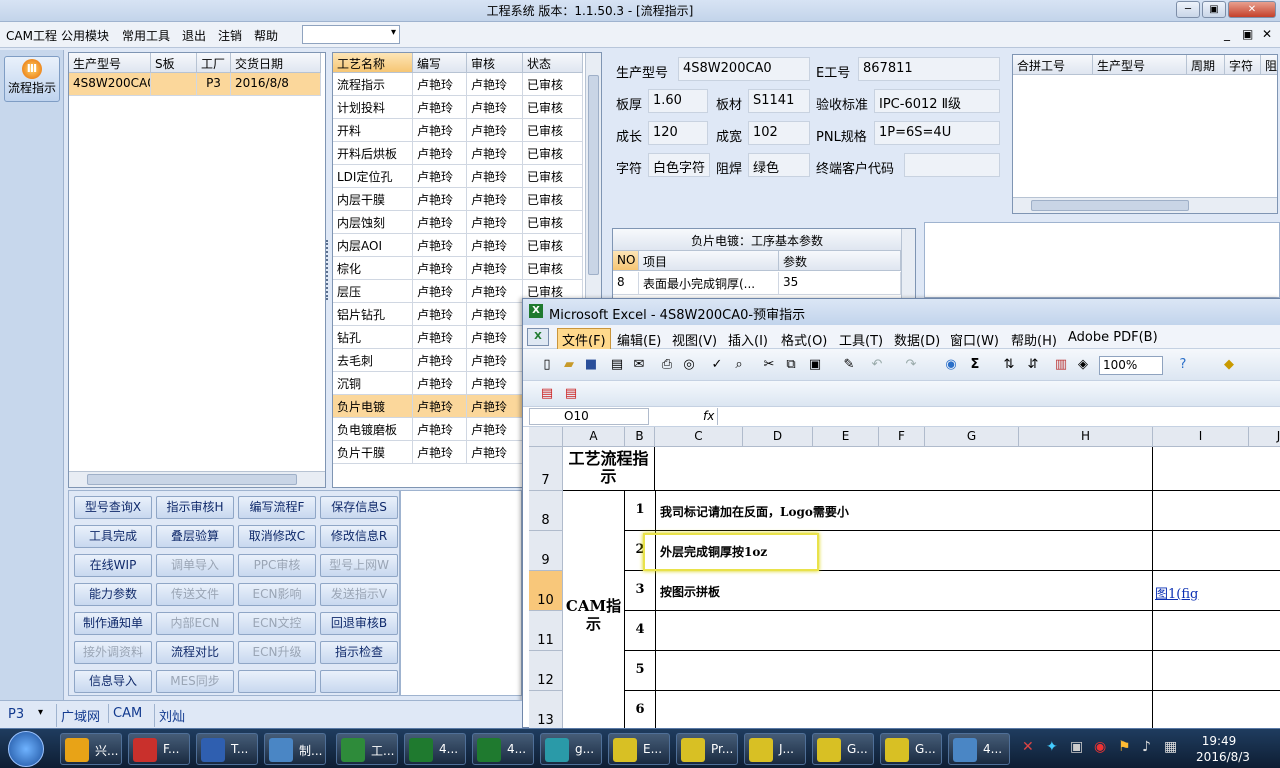 The height and width of the screenshot is (768, 1280). Describe the element at coordinates (769, 365) in the screenshot. I see `cut-icon: ✂` at that location.